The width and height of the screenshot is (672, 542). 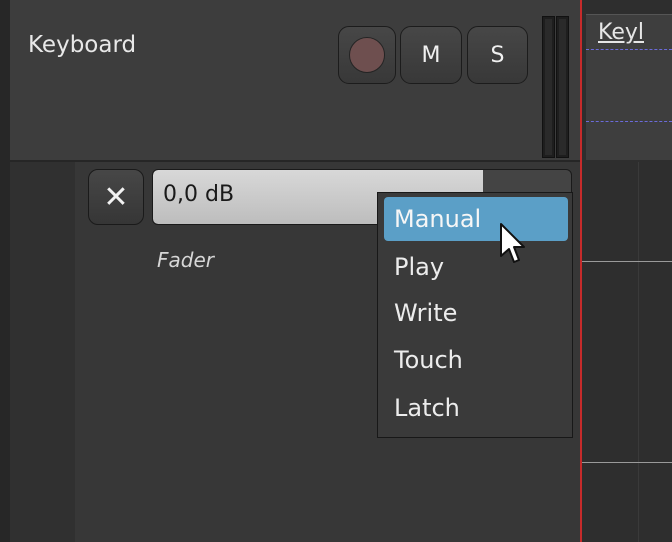 I want to click on left-edge, so click(x=5, y=271).